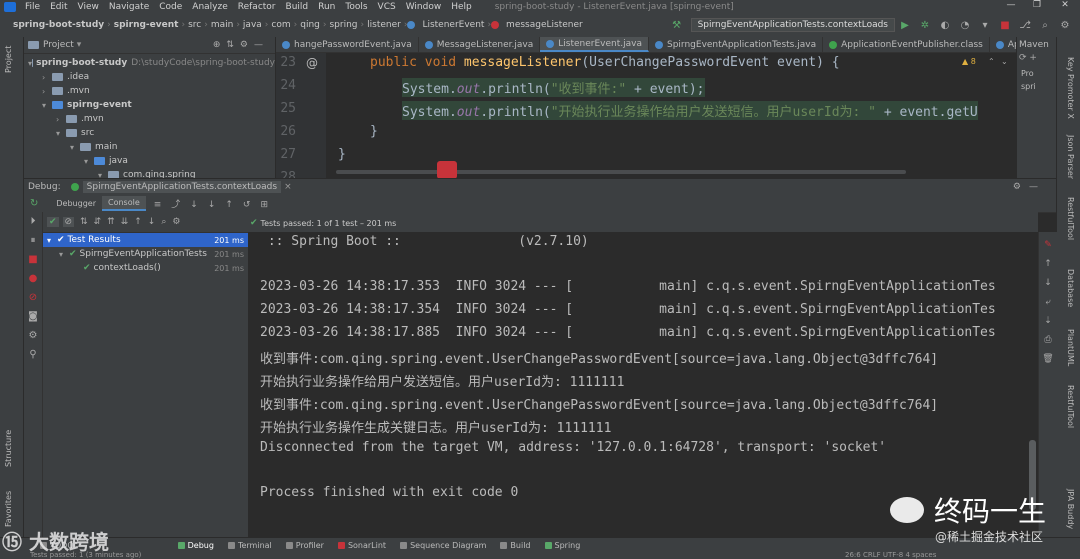 The width and height of the screenshot is (1080, 559). What do you see at coordinates (443, 545) in the screenshot?
I see `sequence-diagram-tool-button: Sequence Diagram` at bounding box center [443, 545].